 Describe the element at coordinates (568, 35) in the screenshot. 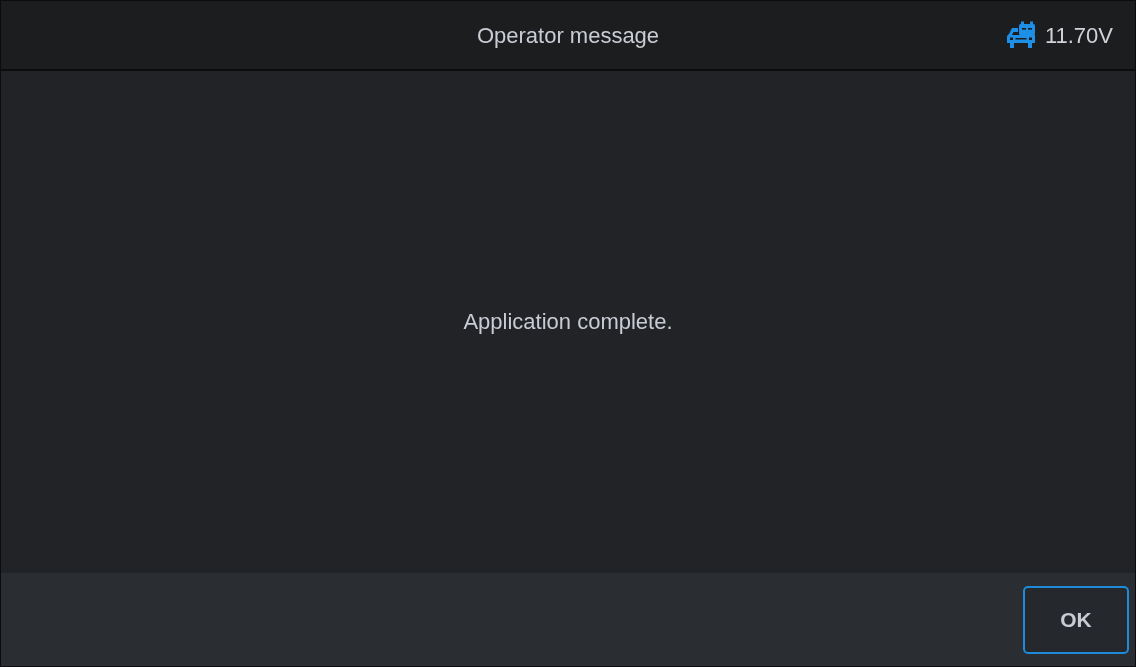

I see `window-title: Operator message` at that location.